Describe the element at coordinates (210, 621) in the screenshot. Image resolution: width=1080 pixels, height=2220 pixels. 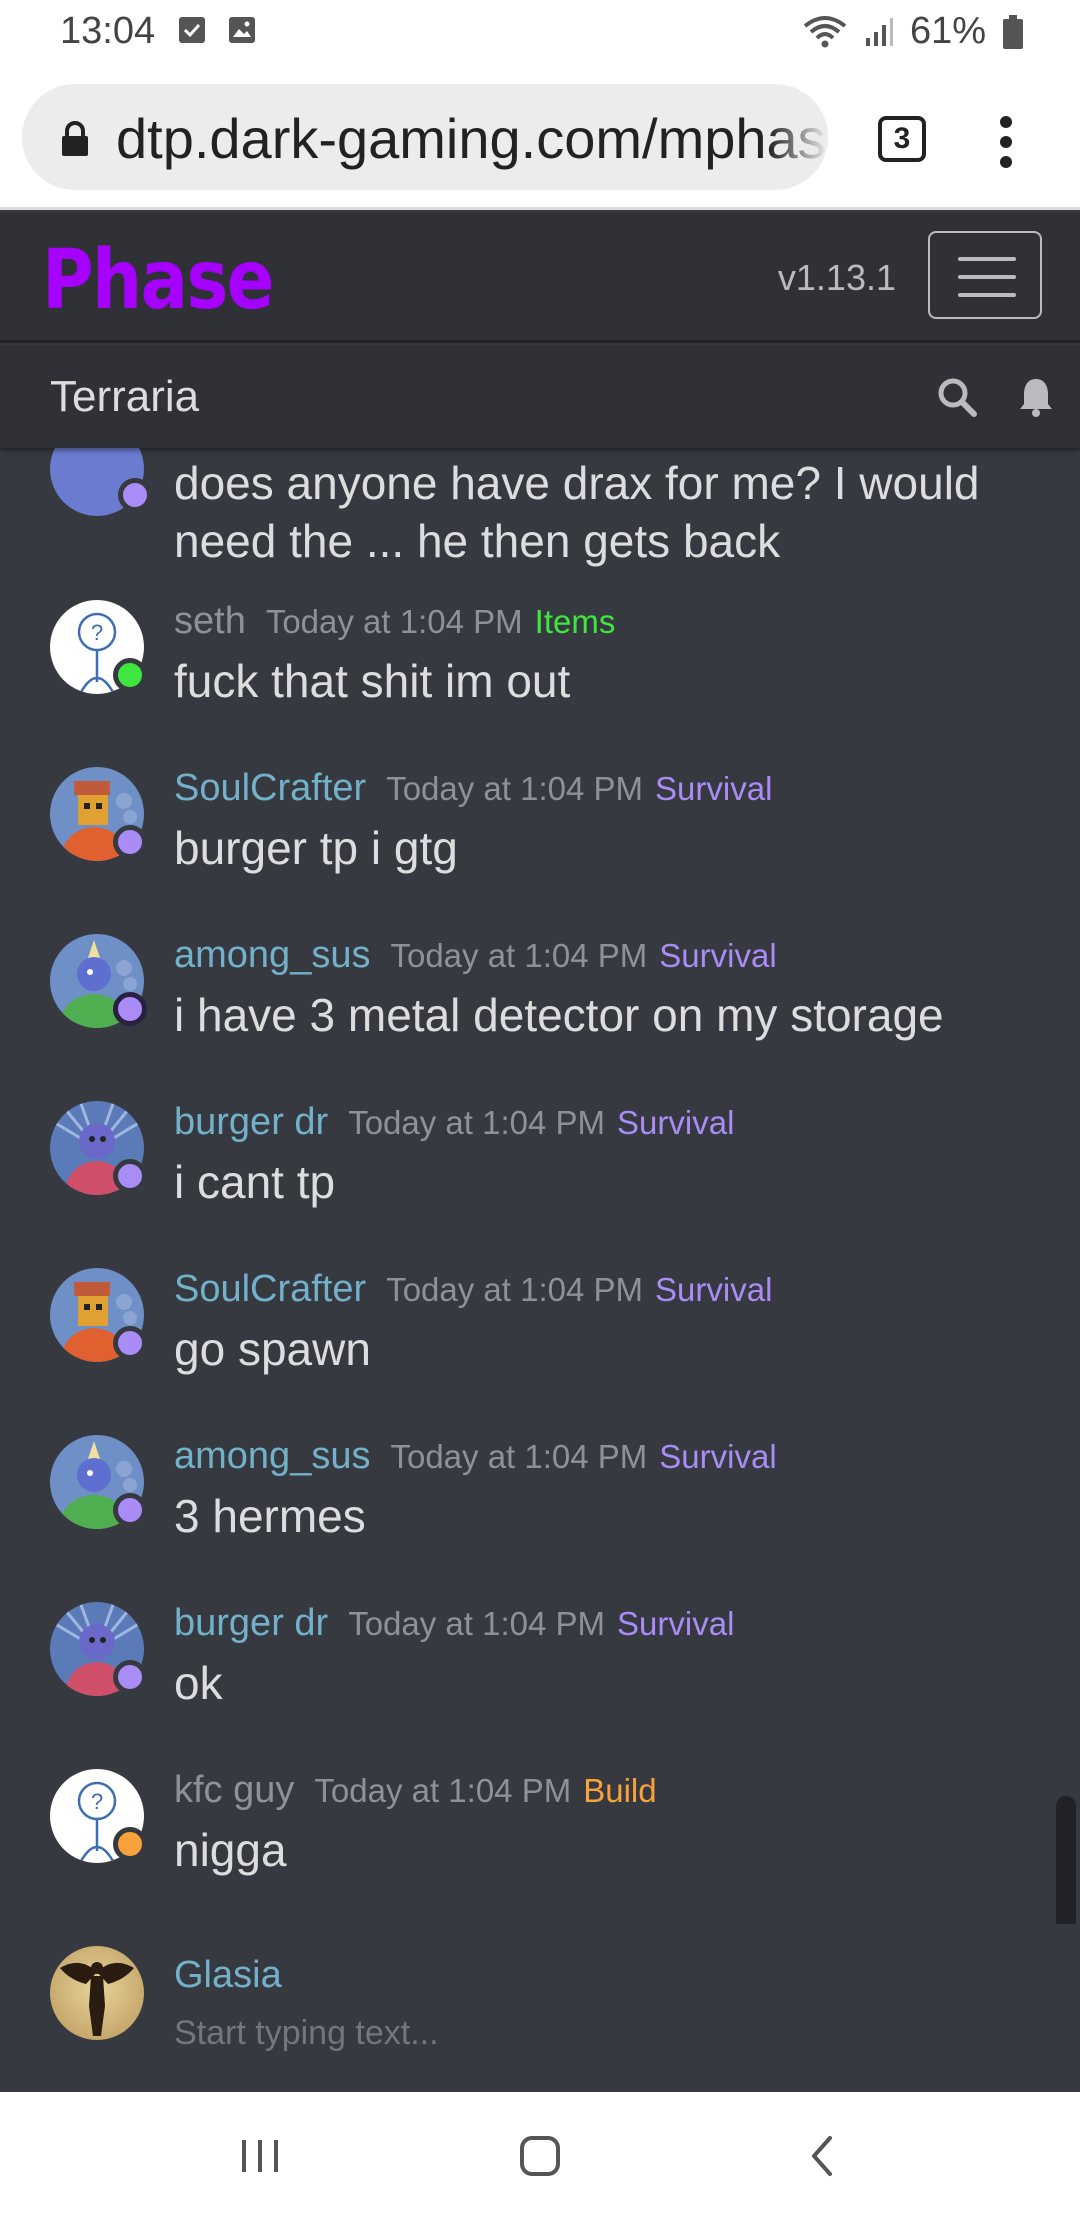
I see `username: seth` at that location.